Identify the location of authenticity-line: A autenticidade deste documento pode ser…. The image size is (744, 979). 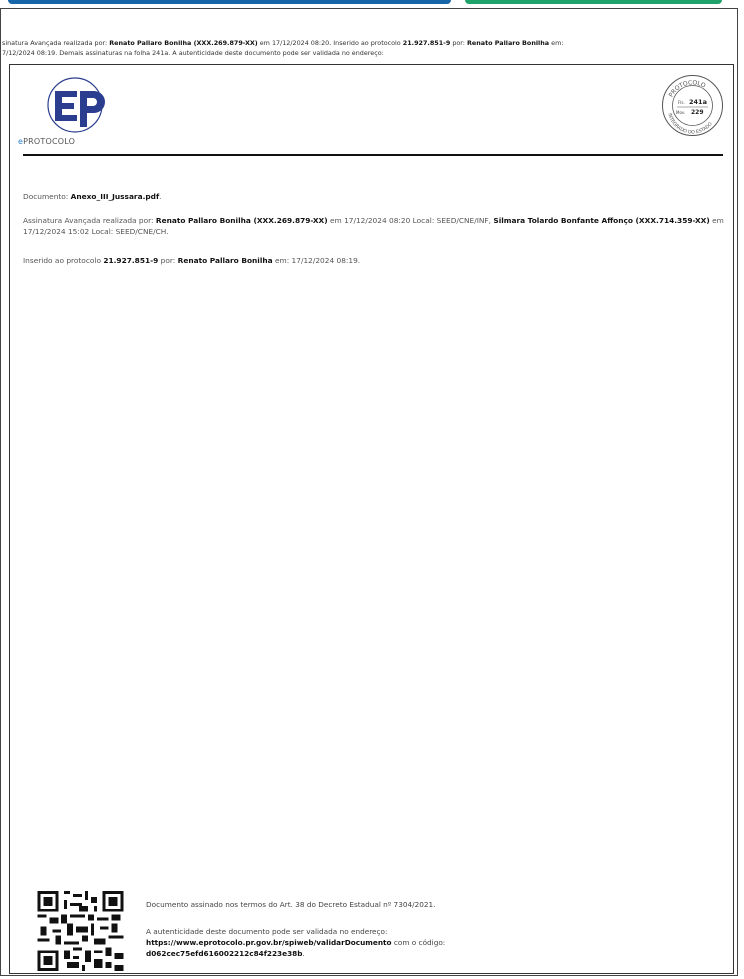
(267, 931).